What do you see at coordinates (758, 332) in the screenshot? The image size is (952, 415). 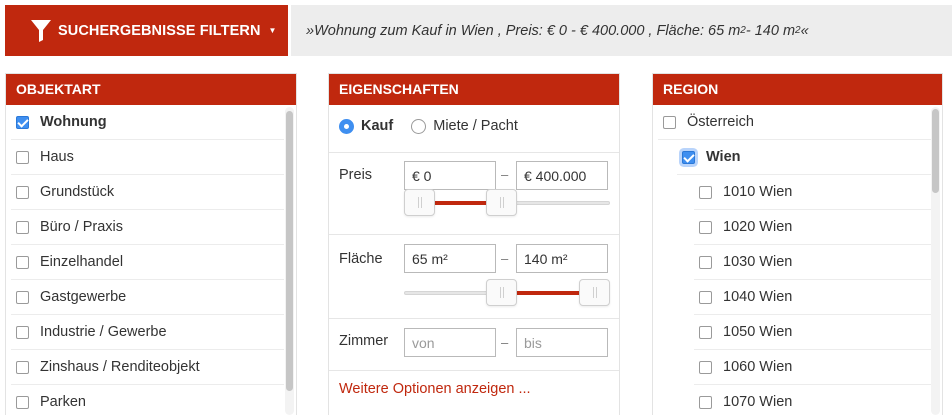 I see `region-item-label: 1050 Wien` at bounding box center [758, 332].